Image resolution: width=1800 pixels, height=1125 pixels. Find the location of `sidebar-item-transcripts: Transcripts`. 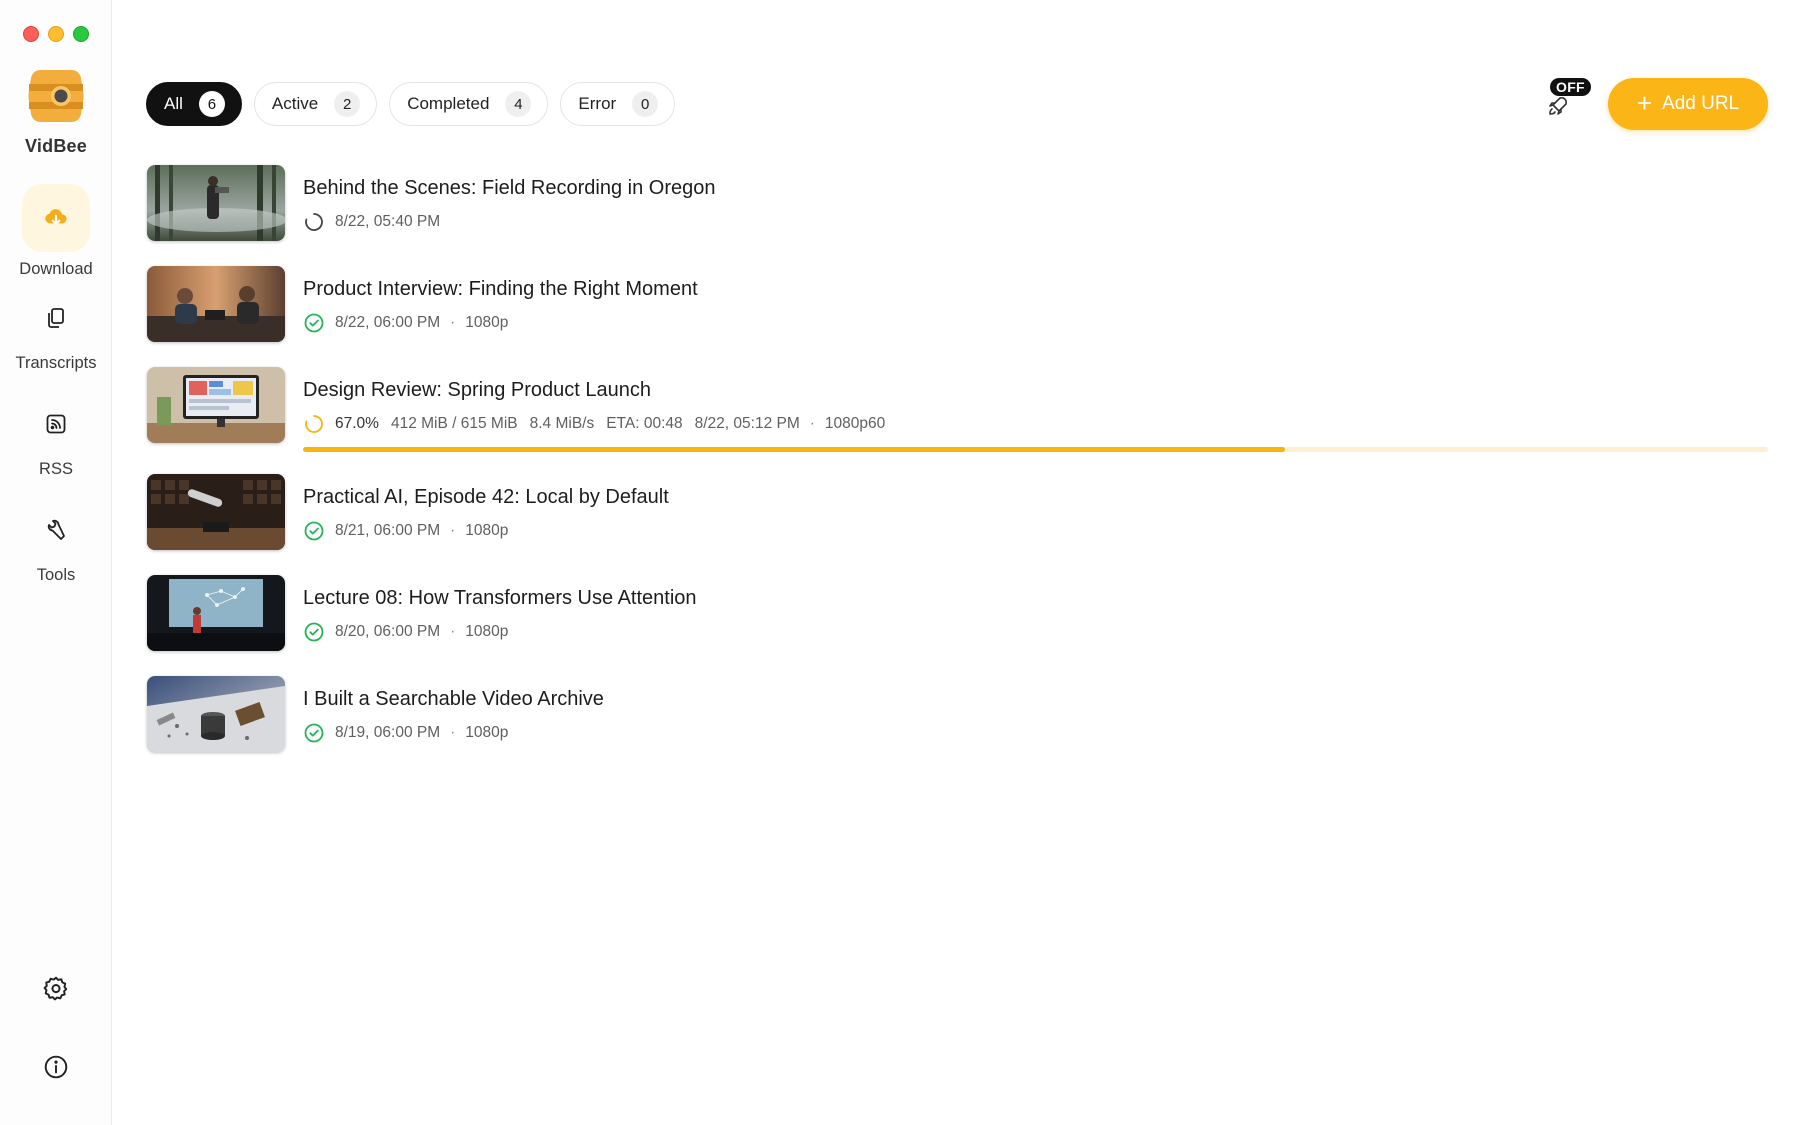

sidebar-item-transcripts: Transcripts is located at coordinates (56, 331).